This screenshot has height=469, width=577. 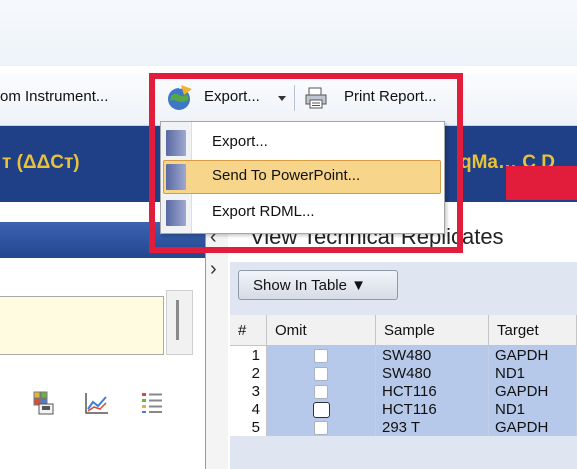 I want to click on top-band, so click(x=288, y=33).